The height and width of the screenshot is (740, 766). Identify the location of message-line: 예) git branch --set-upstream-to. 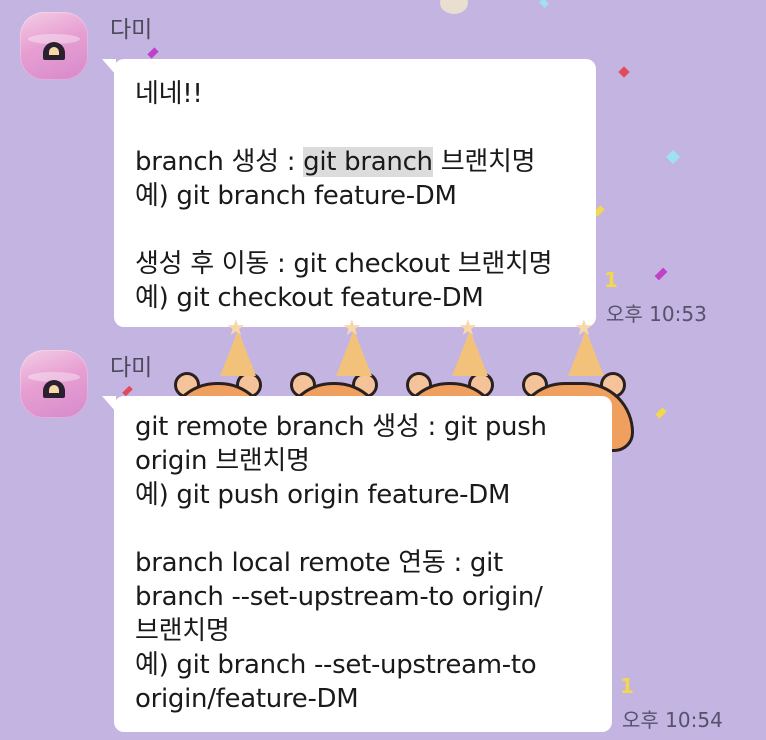
(336, 665).